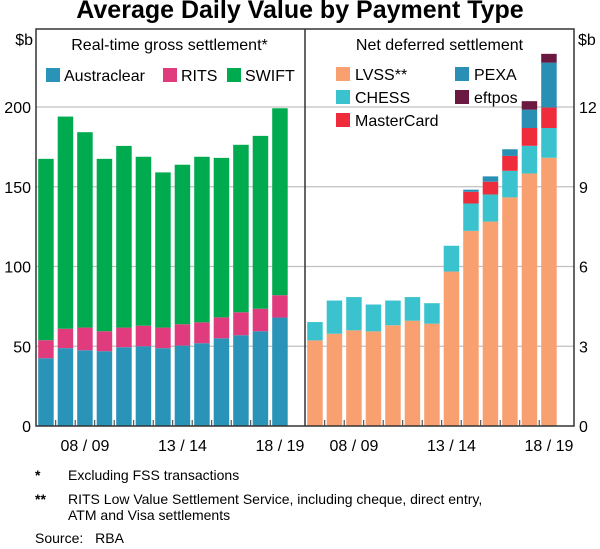  What do you see at coordinates (451, 446) in the screenshot?
I see `x-tick-label-right-1: 13 / 14` at bounding box center [451, 446].